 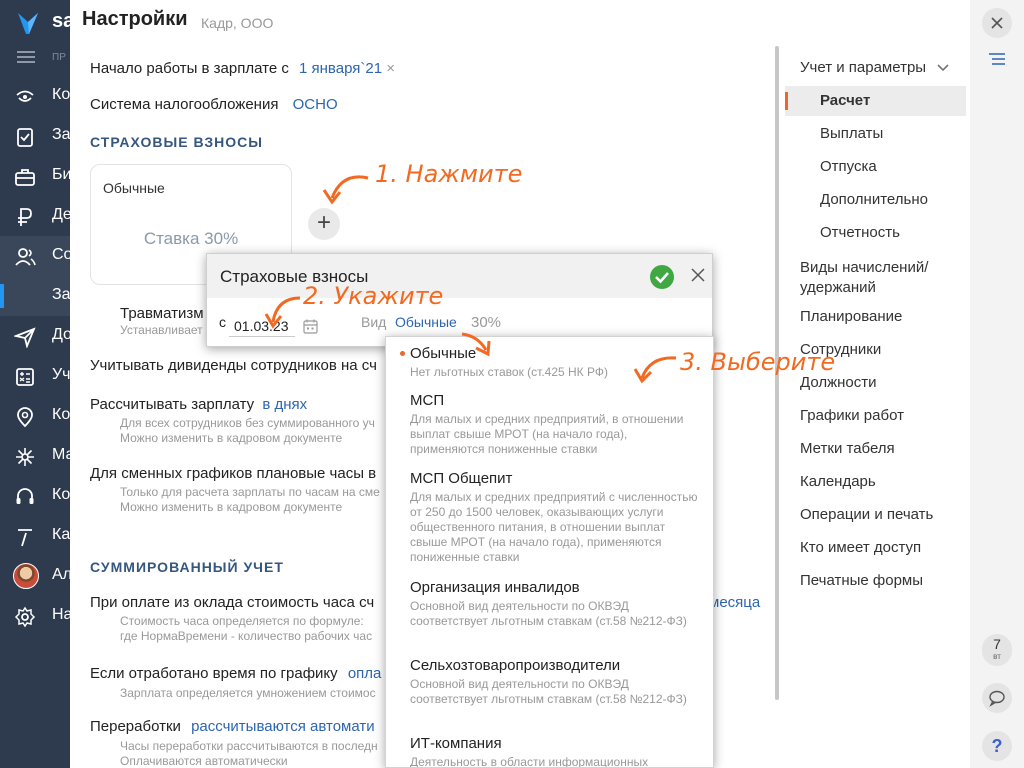 I want to click on worked-hint: Зарплата определяется умножением стоимос, so click(x=248, y=693).